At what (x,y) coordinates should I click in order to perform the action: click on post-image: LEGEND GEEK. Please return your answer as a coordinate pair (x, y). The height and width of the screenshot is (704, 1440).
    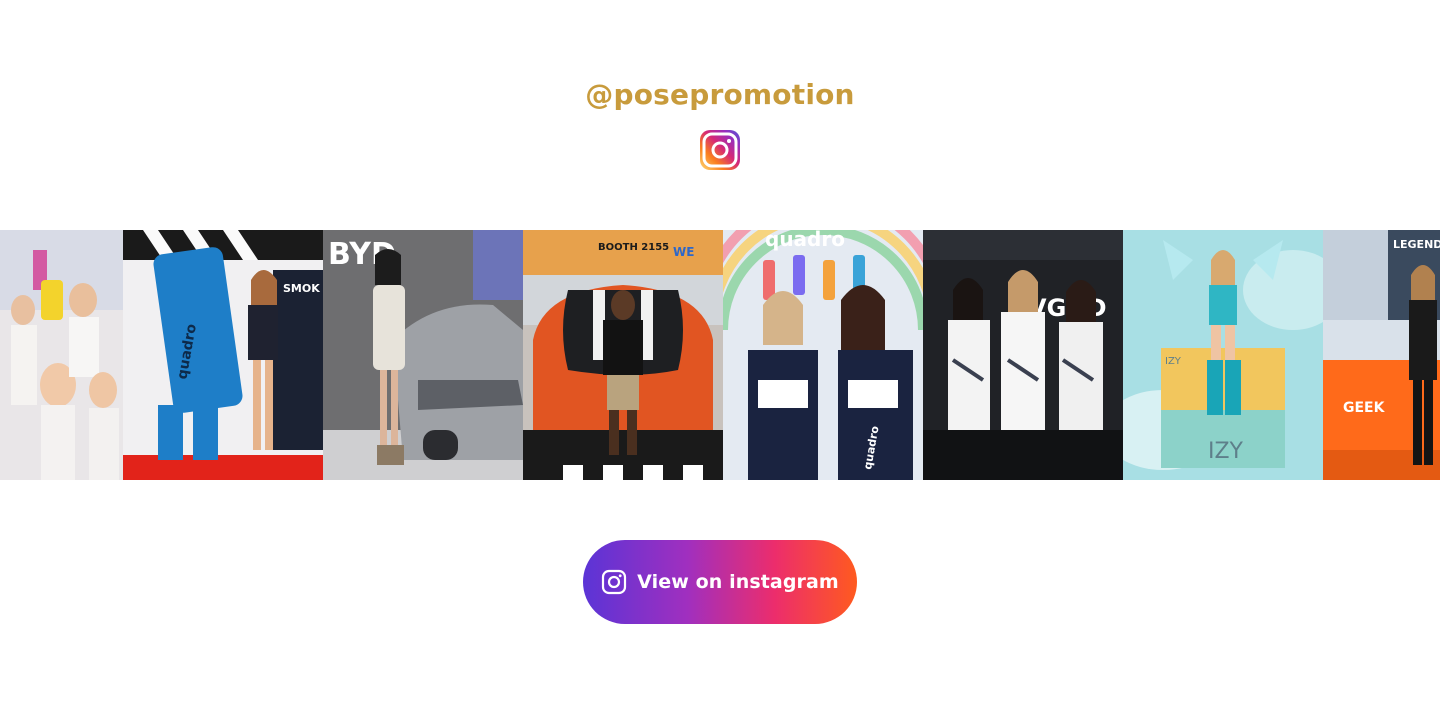
    Looking at the image, I should click on (1381, 355).